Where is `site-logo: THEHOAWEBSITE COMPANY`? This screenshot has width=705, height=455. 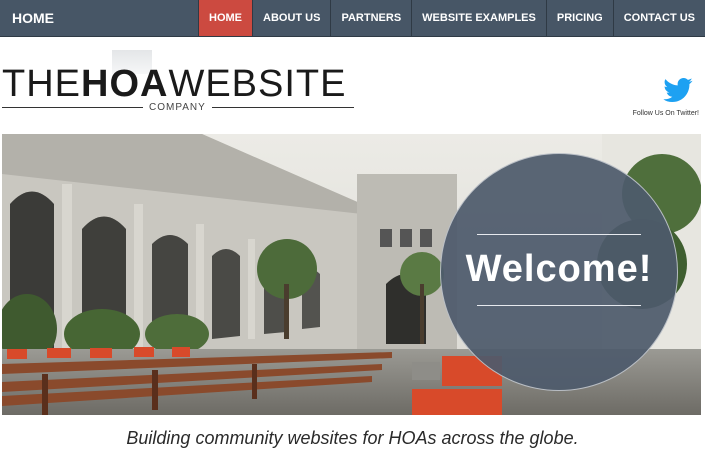 site-logo: THEHOAWEBSITE COMPANY is located at coordinates (180, 85).